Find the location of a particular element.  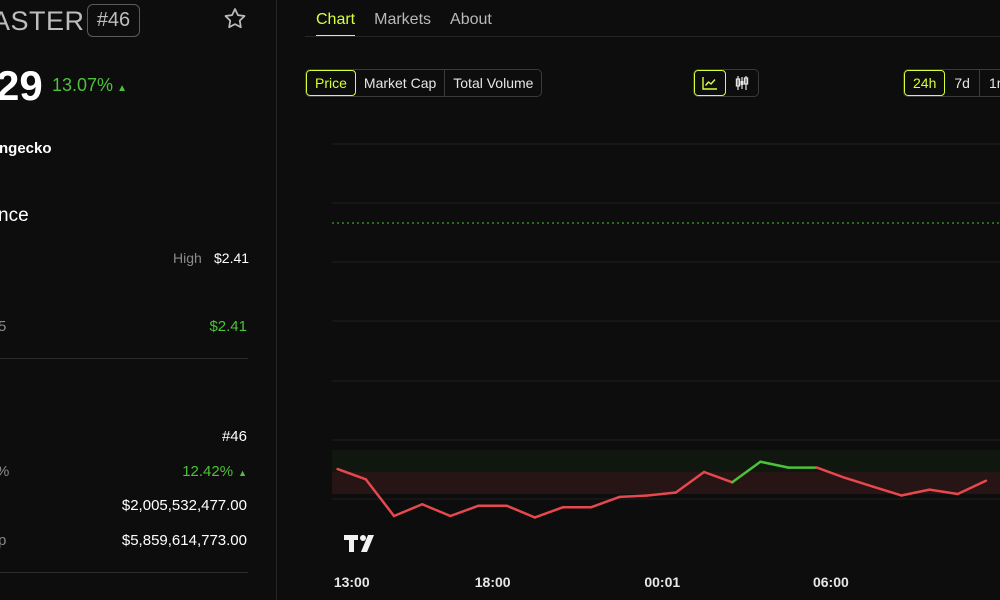

line-chart-icon is located at coordinates (709, 83).